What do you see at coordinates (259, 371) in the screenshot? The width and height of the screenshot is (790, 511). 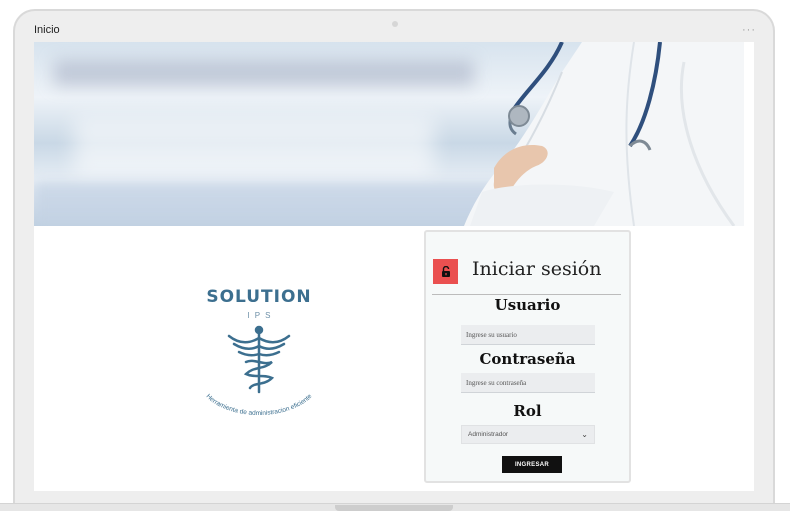 I see `caduceus-icon: Herramienta de administracion eficiente` at bounding box center [259, 371].